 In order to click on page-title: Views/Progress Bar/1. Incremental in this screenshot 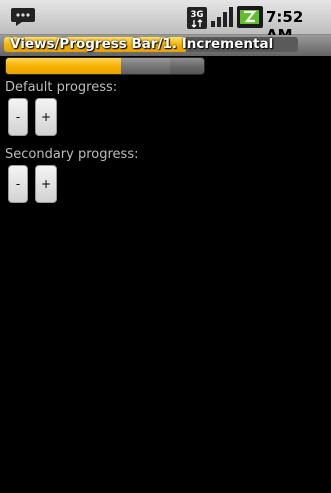, I will do `click(142, 44)`.